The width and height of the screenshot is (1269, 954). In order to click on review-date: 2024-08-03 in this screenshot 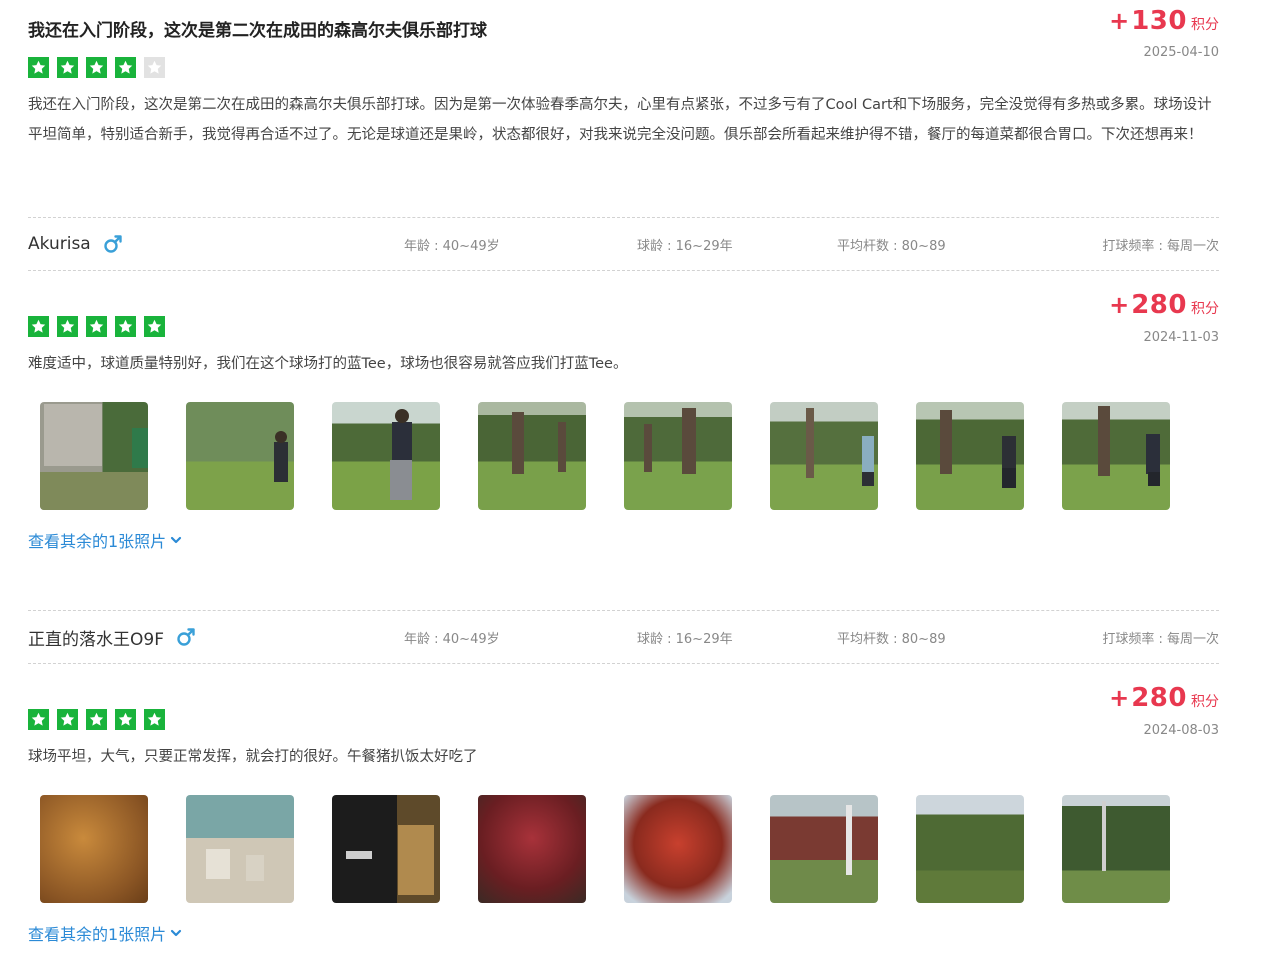, I will do `click(1181, 730)`.